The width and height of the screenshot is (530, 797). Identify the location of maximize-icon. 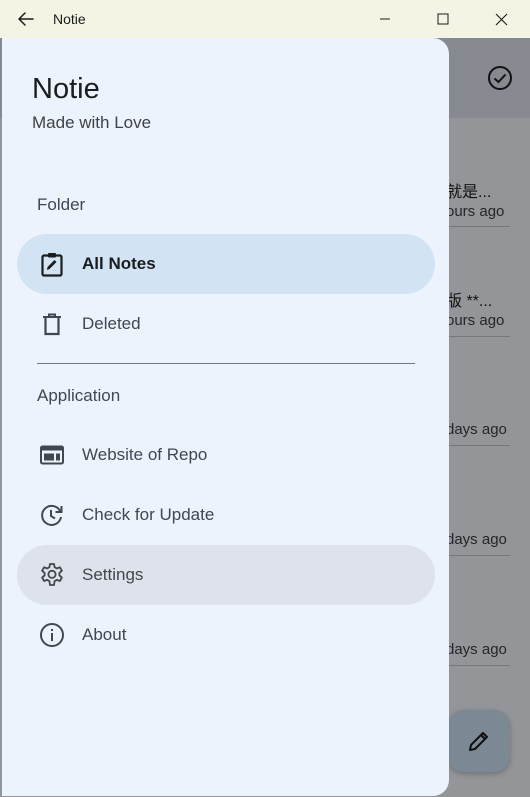
(443, 19).